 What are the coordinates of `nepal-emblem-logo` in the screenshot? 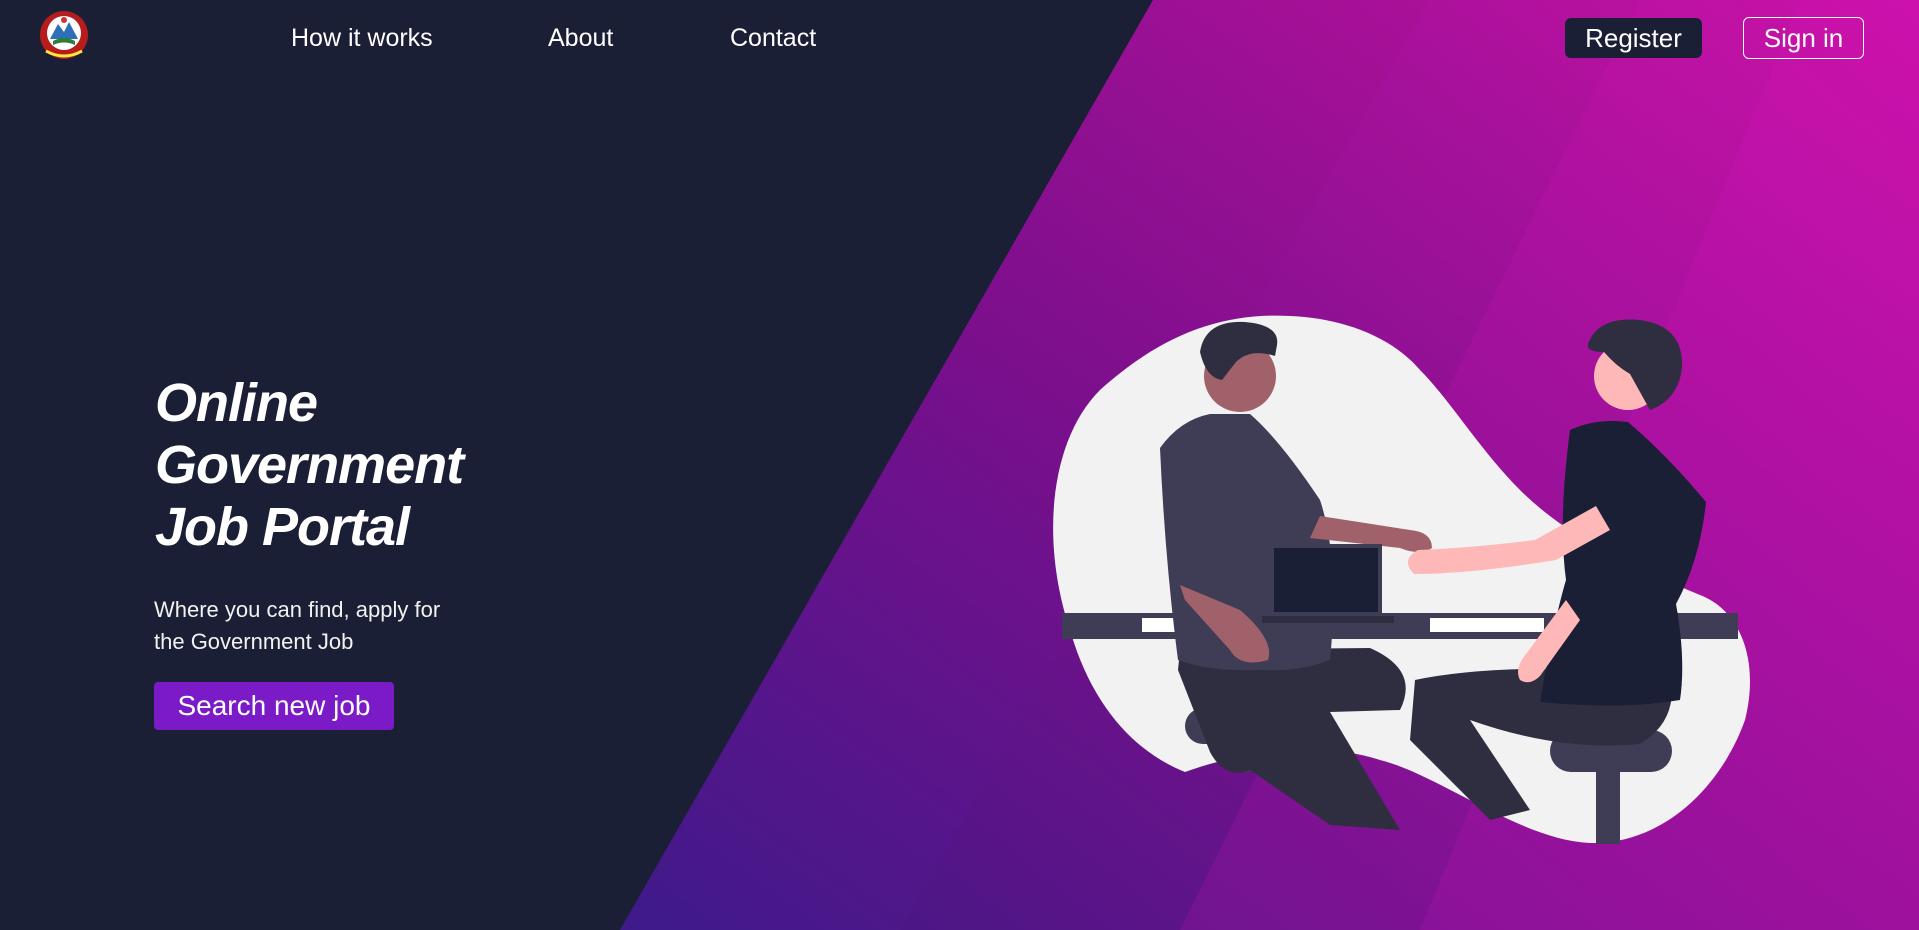 It's located at (64, 35).